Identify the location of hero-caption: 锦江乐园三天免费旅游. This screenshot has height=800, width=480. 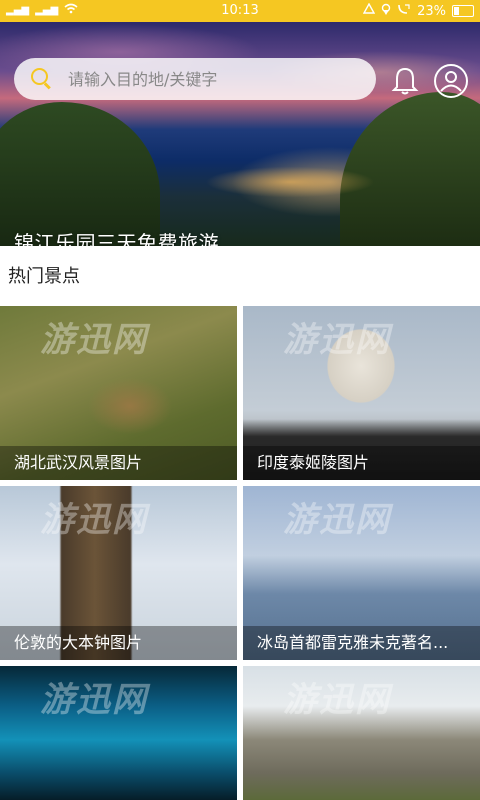
(116, 236).